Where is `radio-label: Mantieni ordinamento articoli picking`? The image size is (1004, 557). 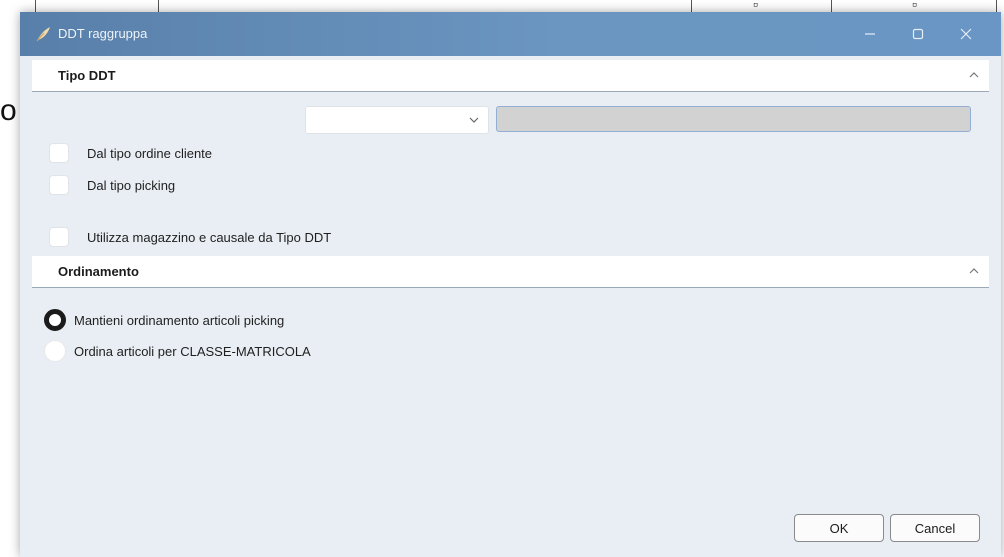
radio-label: Mantieni ordinamento articoli picking is located at coordinates (179, 320).